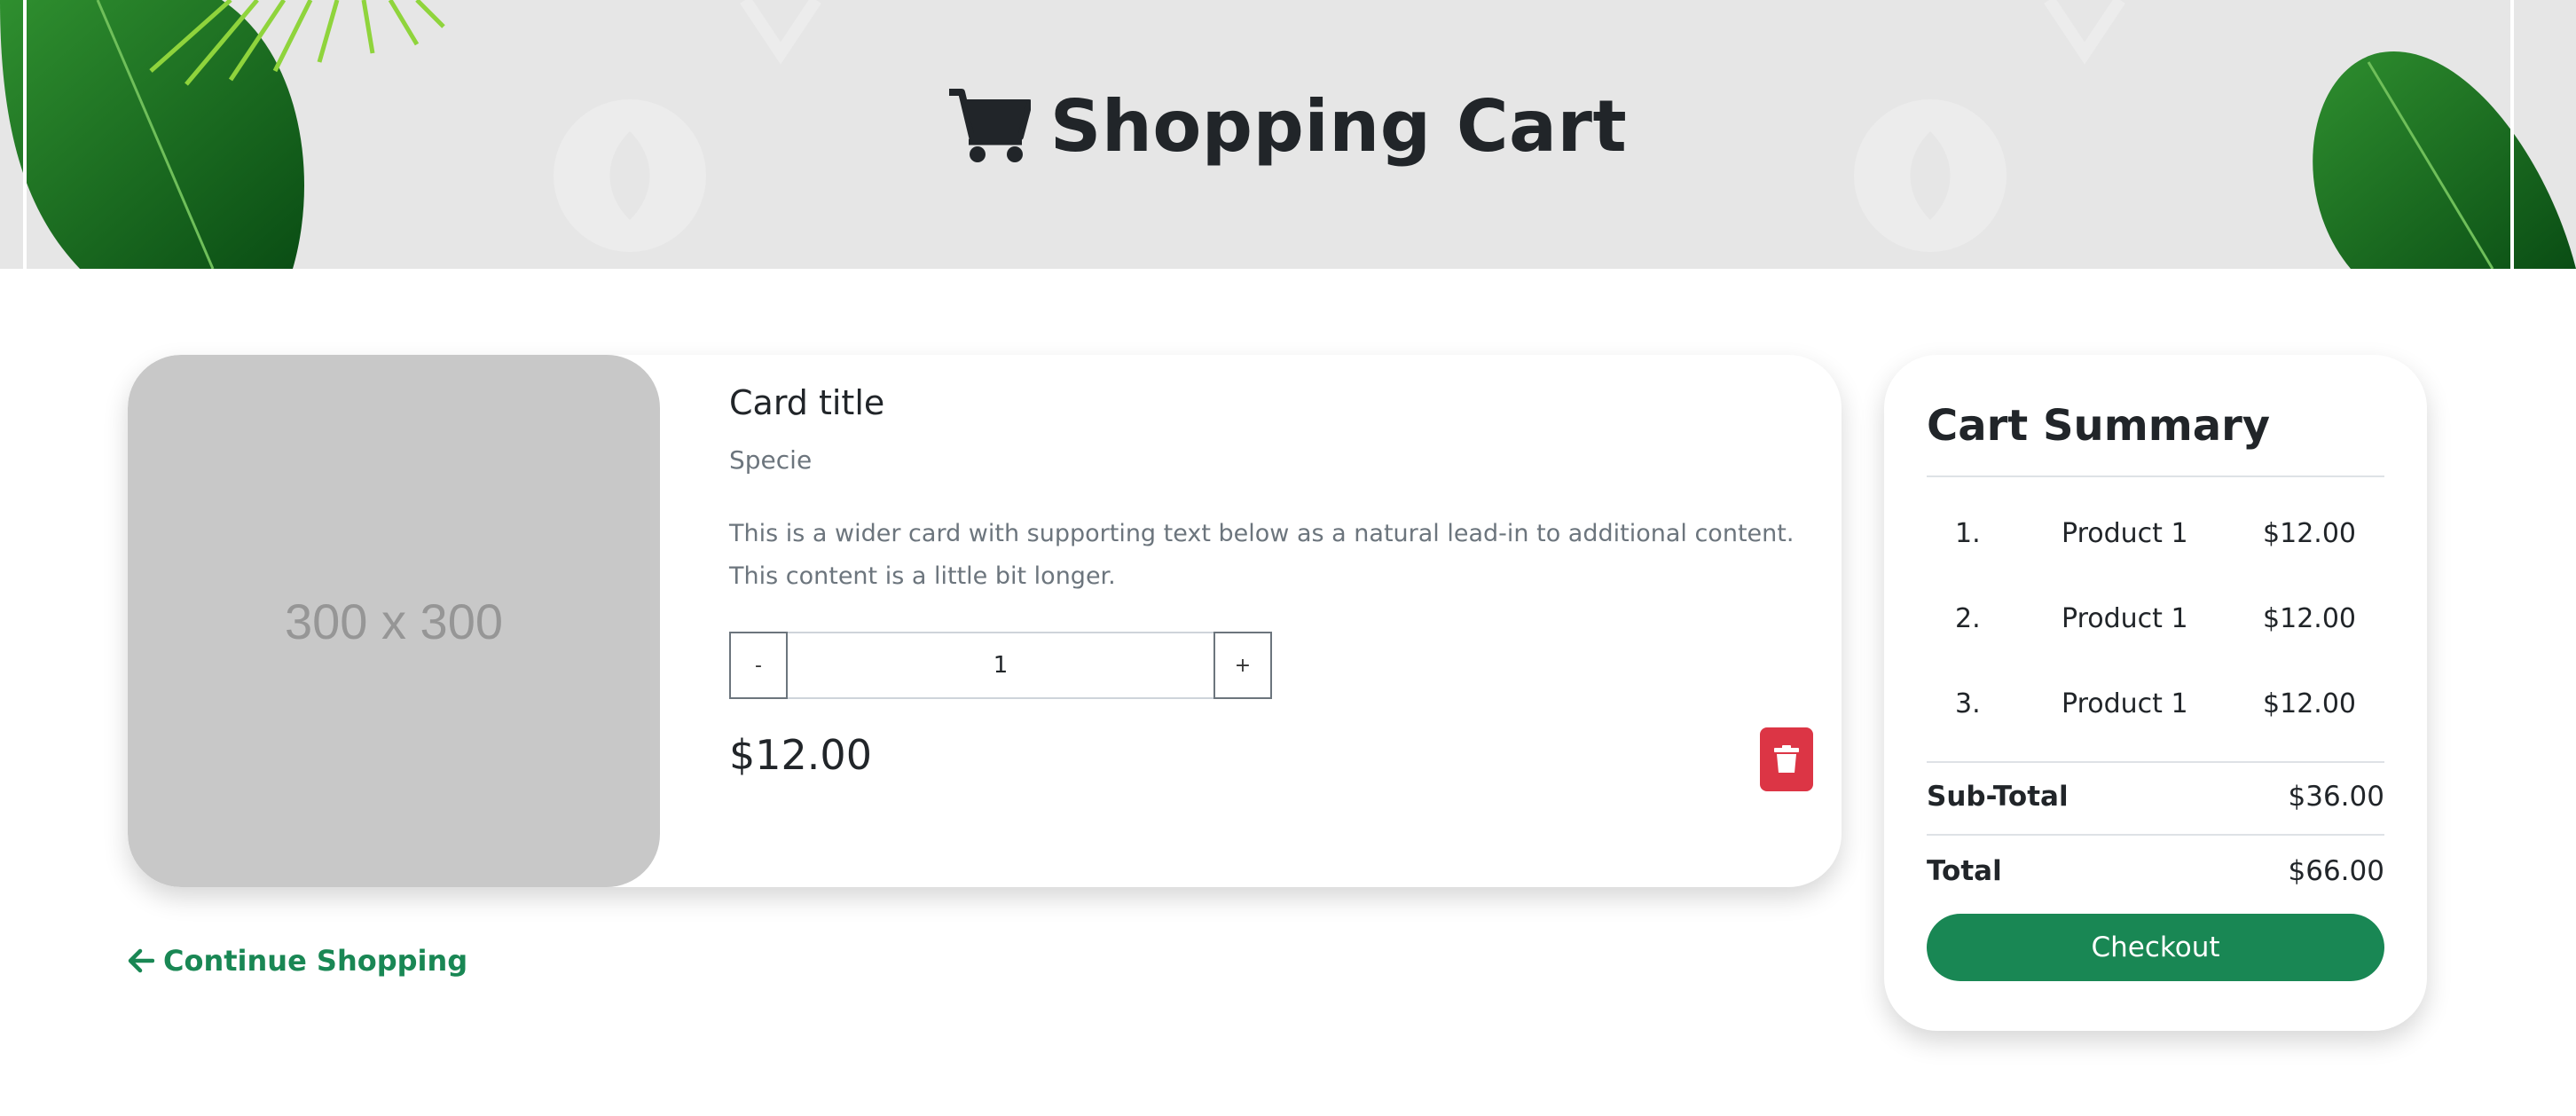 This screenshot has width=2576, height=1116. I want to click on summary-item-number: 2., so click(1968, 618).